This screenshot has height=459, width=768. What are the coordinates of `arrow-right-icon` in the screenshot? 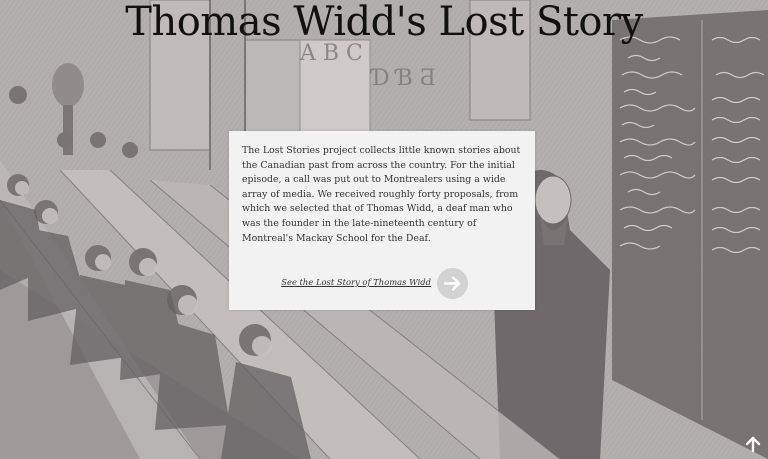 It's located at (452, 283).